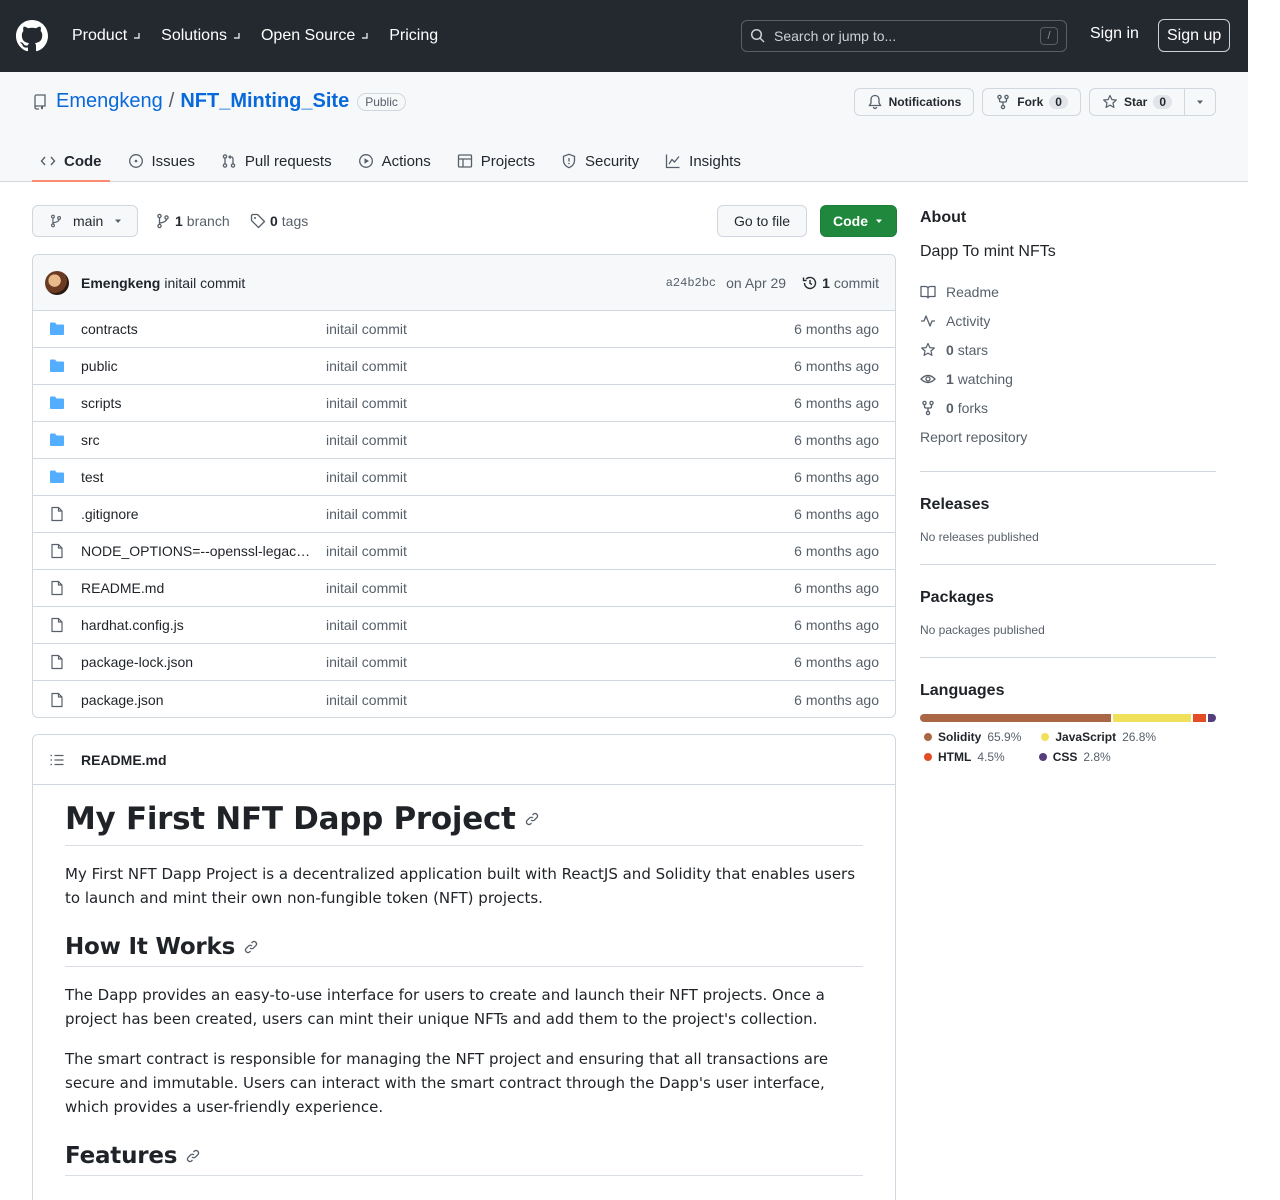 The width and height of the screenshot is (1280, 1200). What do you see at coordinates (204, 283) in the screenshot?
I see `commit-message: initail commit` at bounding box center [204, 283].